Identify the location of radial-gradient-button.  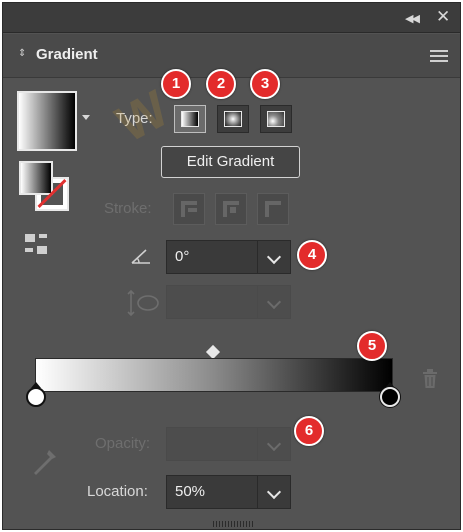
(233, 119).